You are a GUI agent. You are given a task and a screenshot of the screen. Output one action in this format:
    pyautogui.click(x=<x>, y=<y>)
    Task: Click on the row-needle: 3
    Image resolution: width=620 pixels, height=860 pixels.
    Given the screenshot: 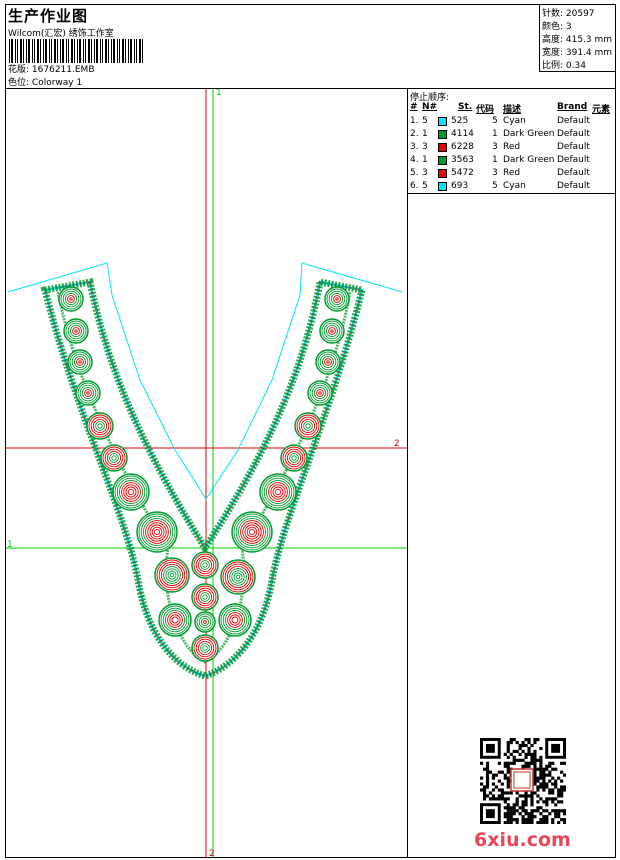 What is the action you would take?
    pyautogui.click(x=425, y=147)
    